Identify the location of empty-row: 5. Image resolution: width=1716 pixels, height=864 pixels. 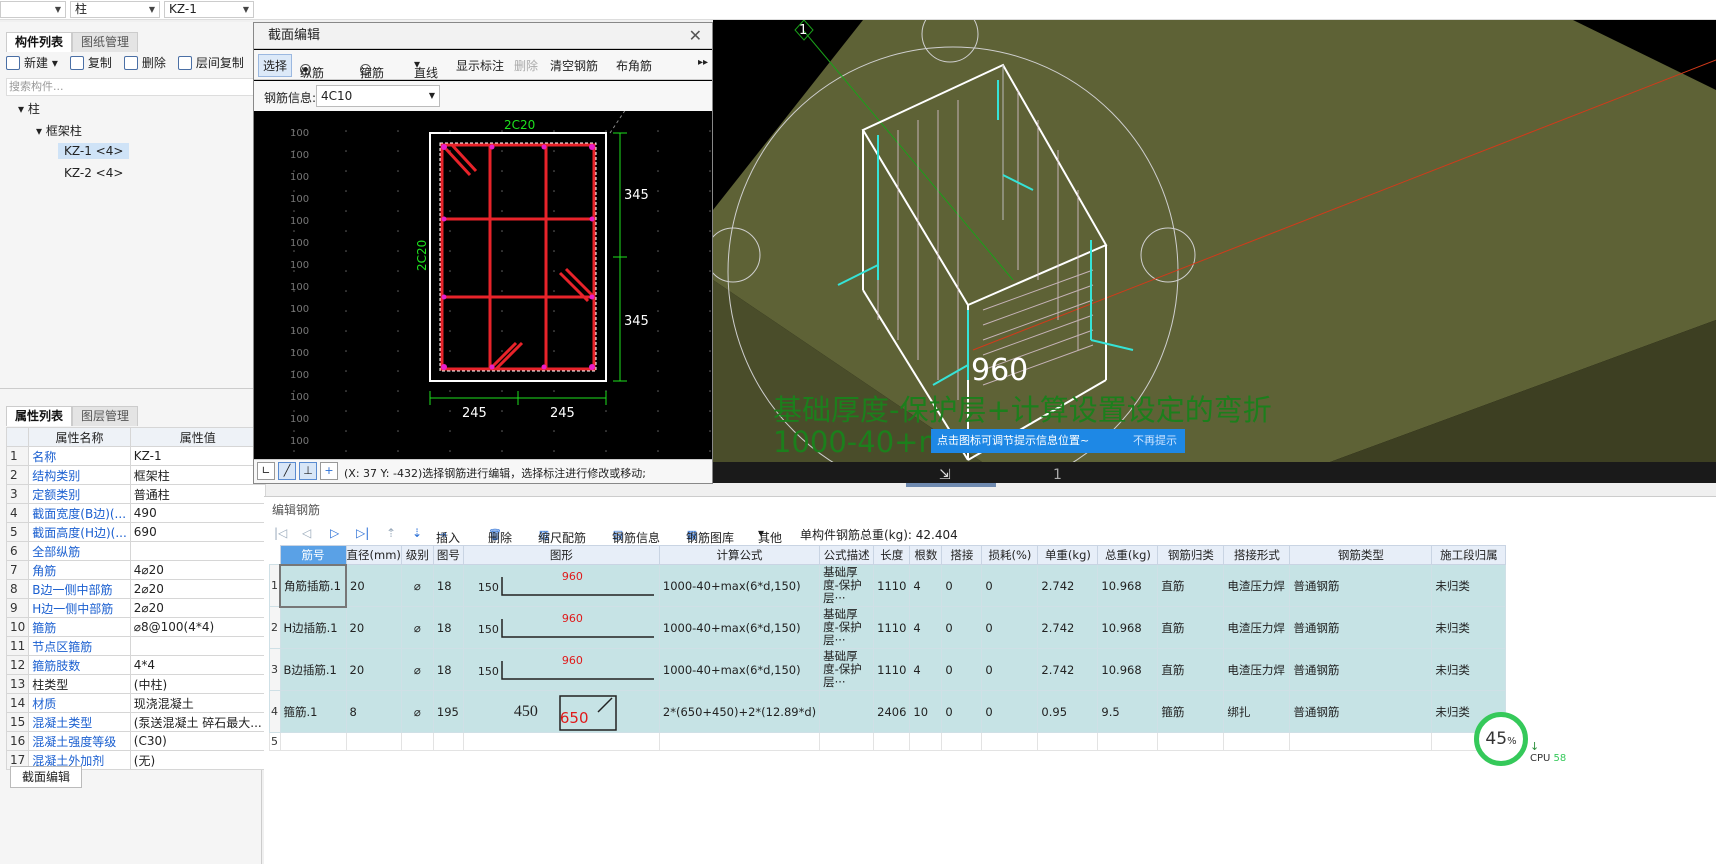
(888, 741).